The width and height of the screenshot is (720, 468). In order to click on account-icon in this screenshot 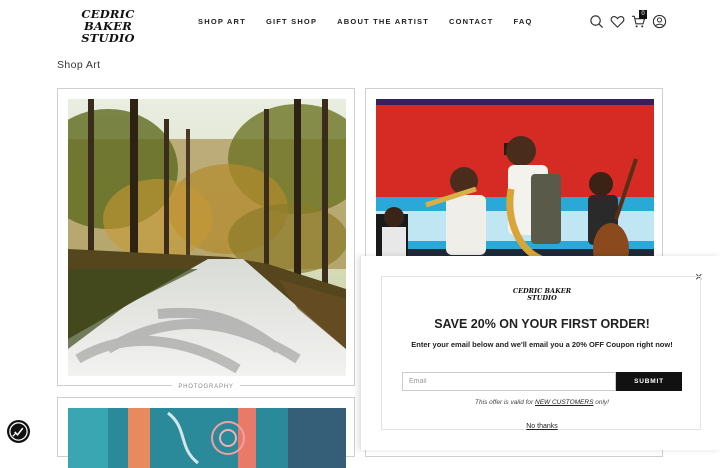, I will do `click(659, 21)`.